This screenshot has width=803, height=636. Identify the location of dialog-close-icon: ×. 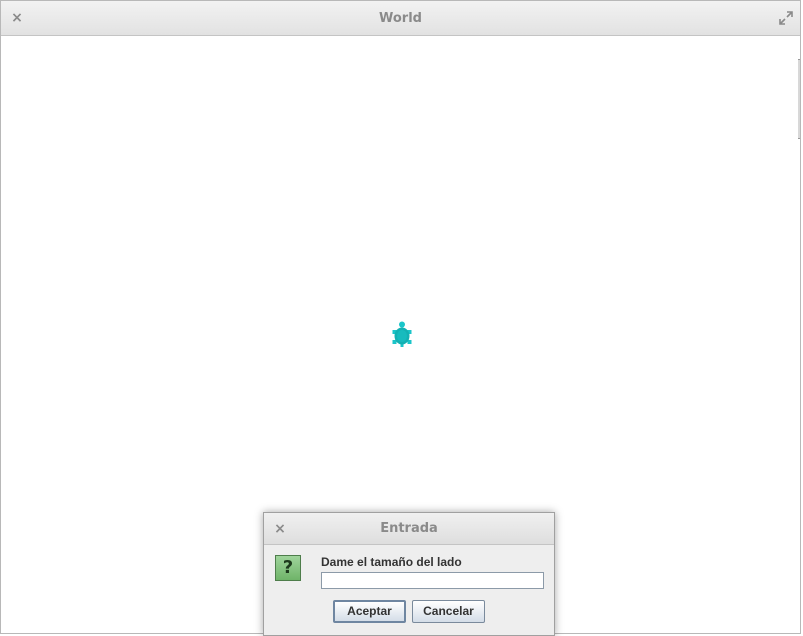
(280, 529).